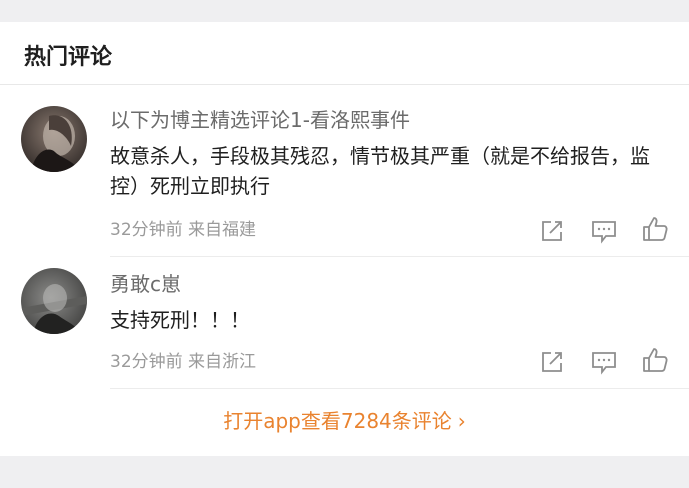  I want to click on top-separator-band, so click(344, 11).